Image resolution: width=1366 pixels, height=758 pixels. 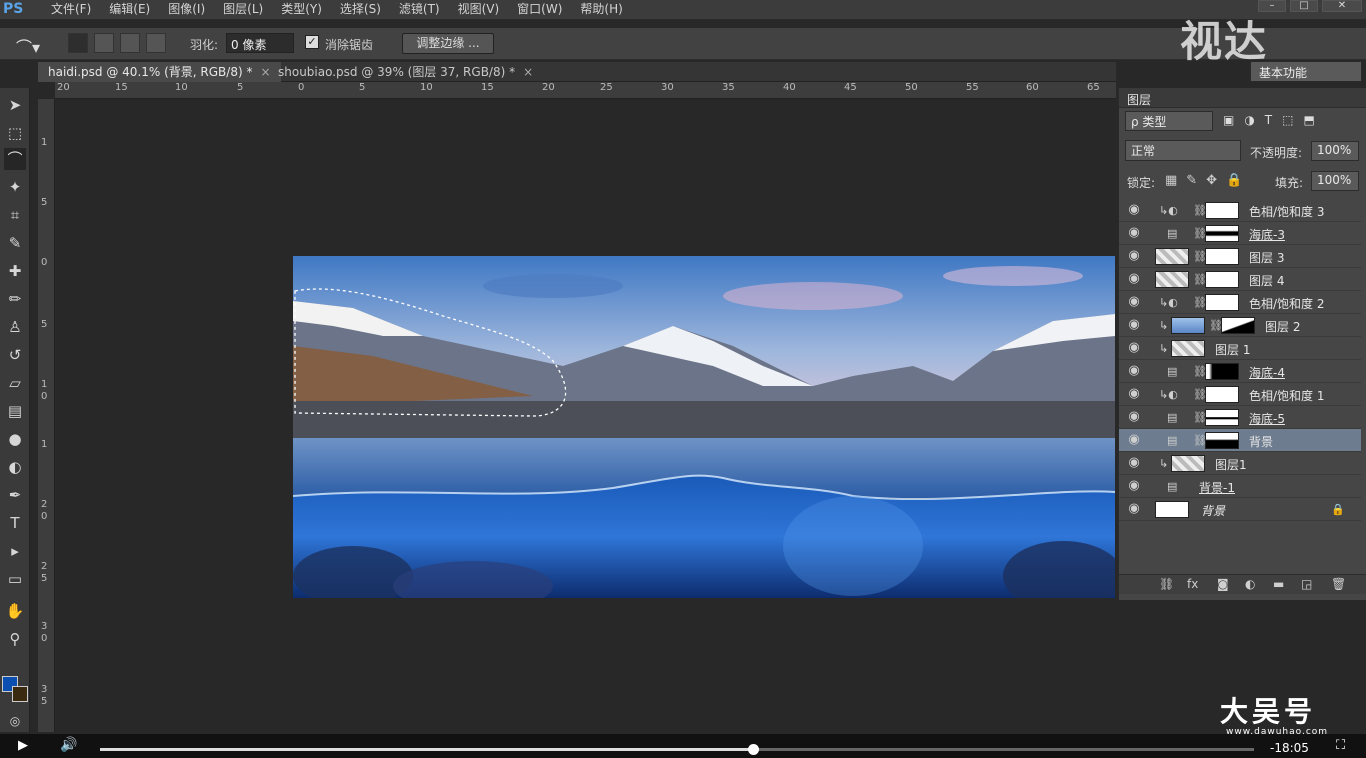 I want to click on restore-button: □, so click(x=1304, y=6).